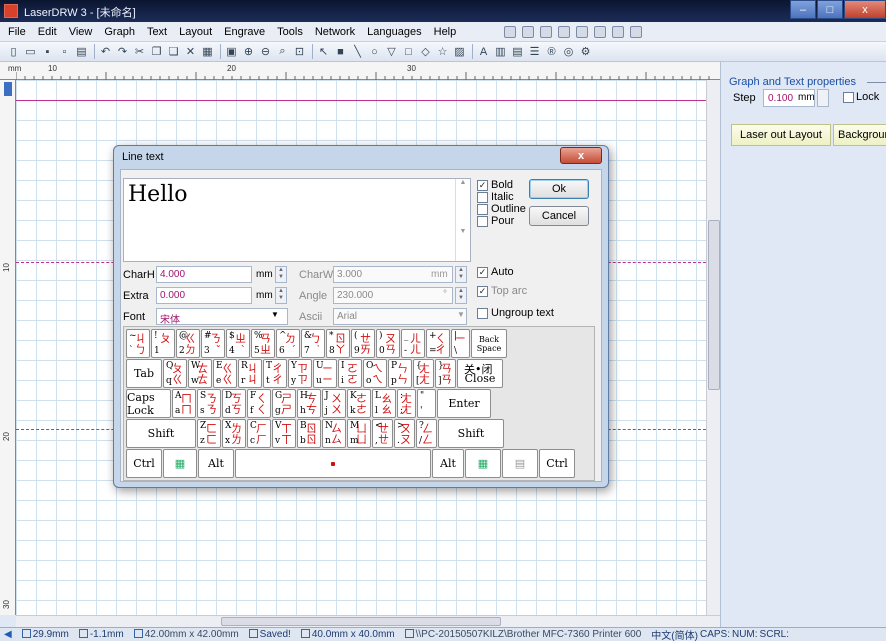 The height and width of the screenshot is (641, 886). Describe the element at coordinates (375, 373) in the screenshot. I see `key-o: Ooㄟㄟ` at that location.